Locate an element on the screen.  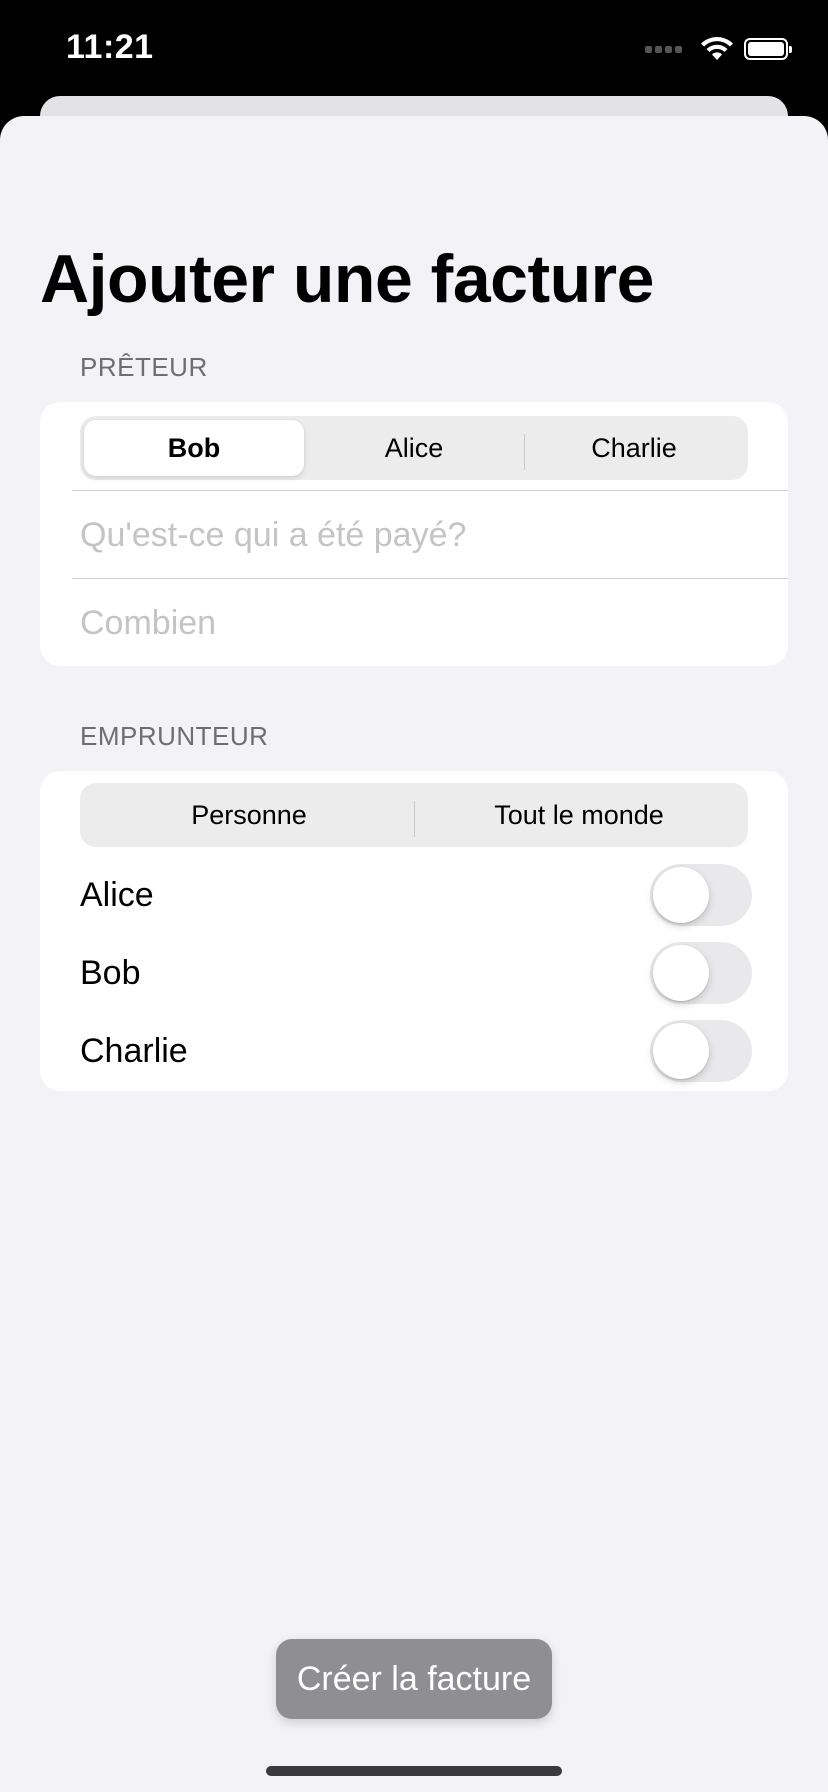
alice-toggle is located at coordinates (701, 895).